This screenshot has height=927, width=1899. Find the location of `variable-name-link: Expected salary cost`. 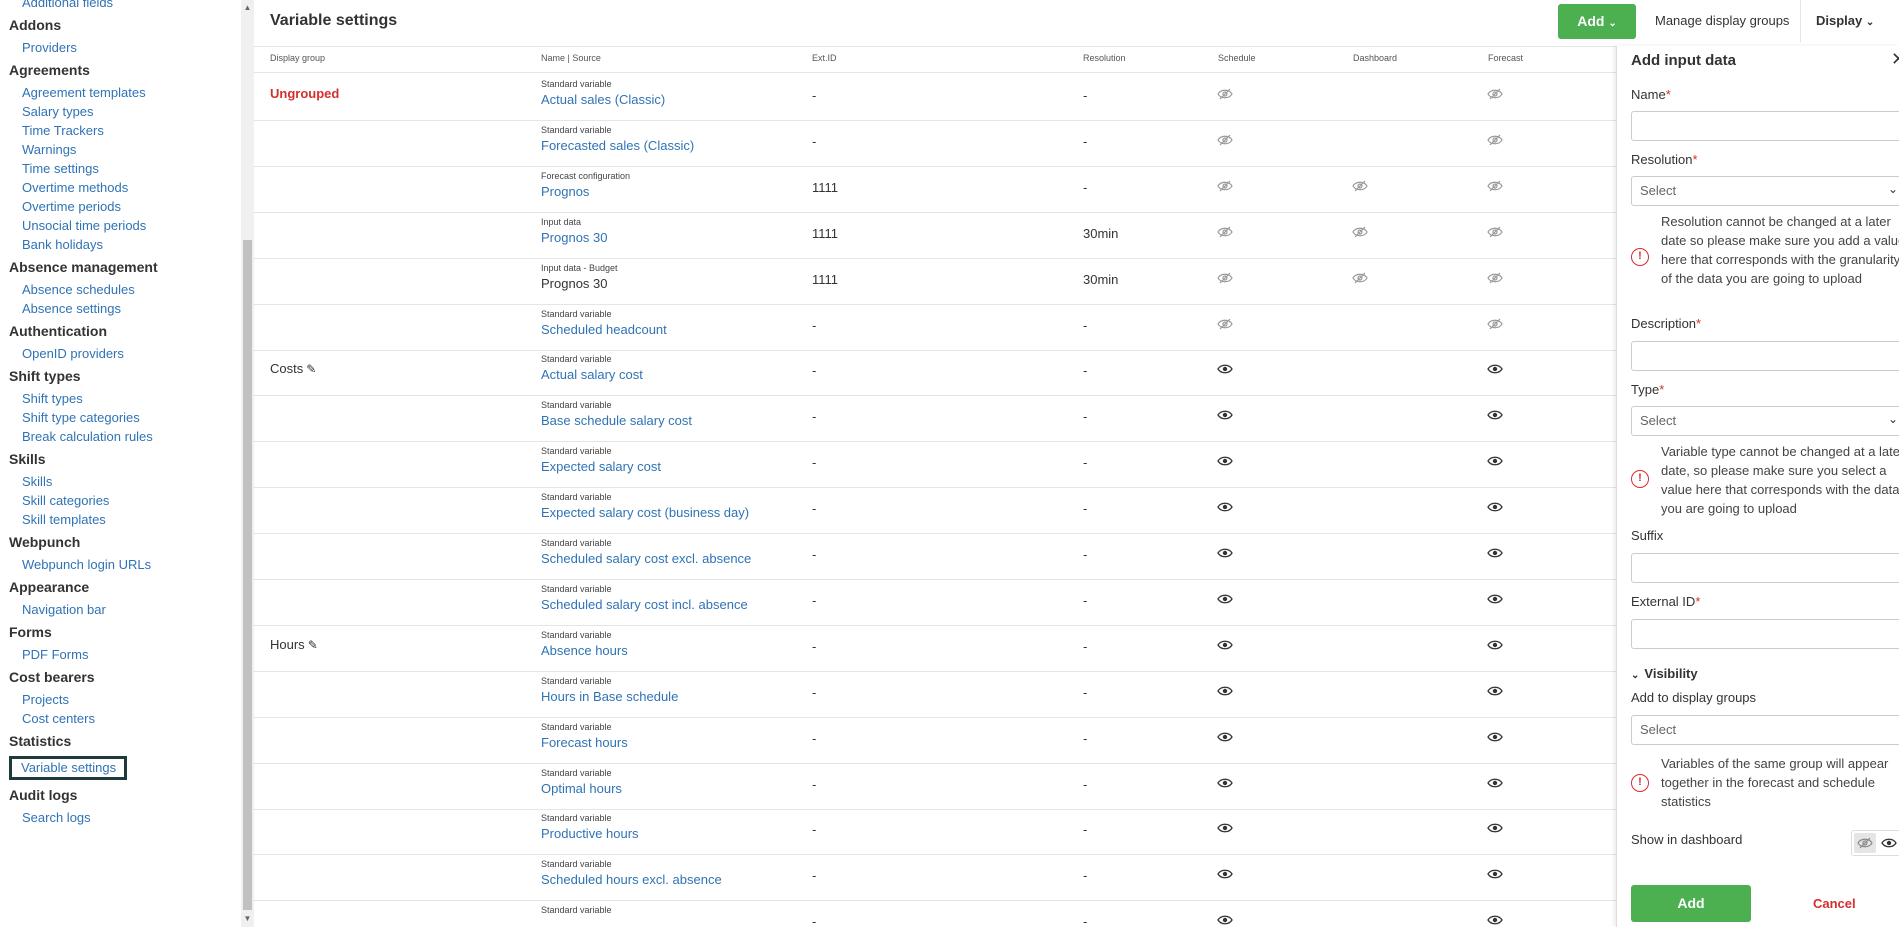

variable-name-link: Expected salary cost is located at coordinates (601, 466).